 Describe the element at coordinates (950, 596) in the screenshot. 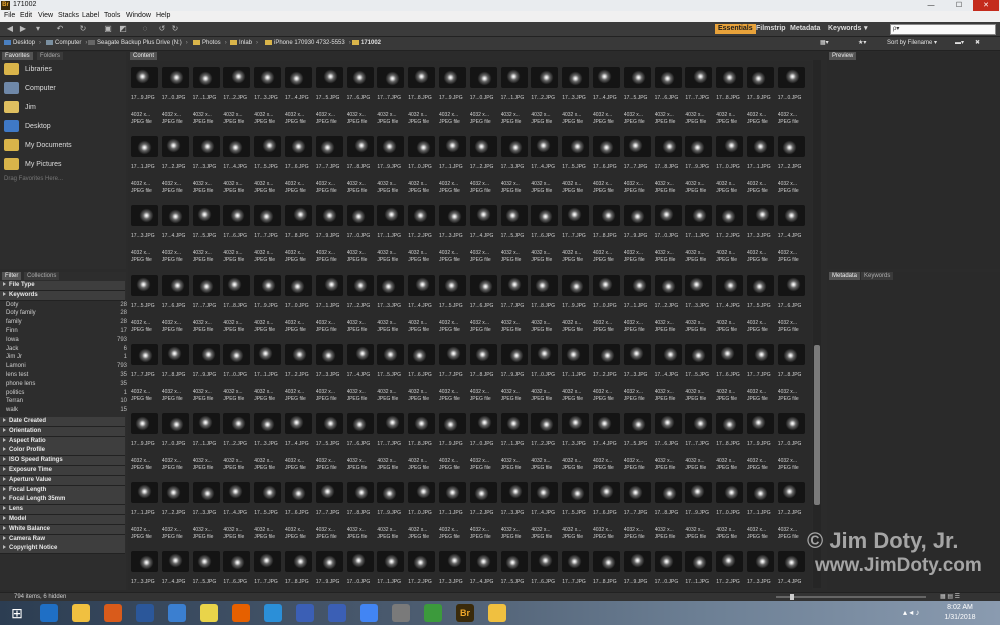

I see `view-toggle-icon: ▦ ▤ ☰` at that location.